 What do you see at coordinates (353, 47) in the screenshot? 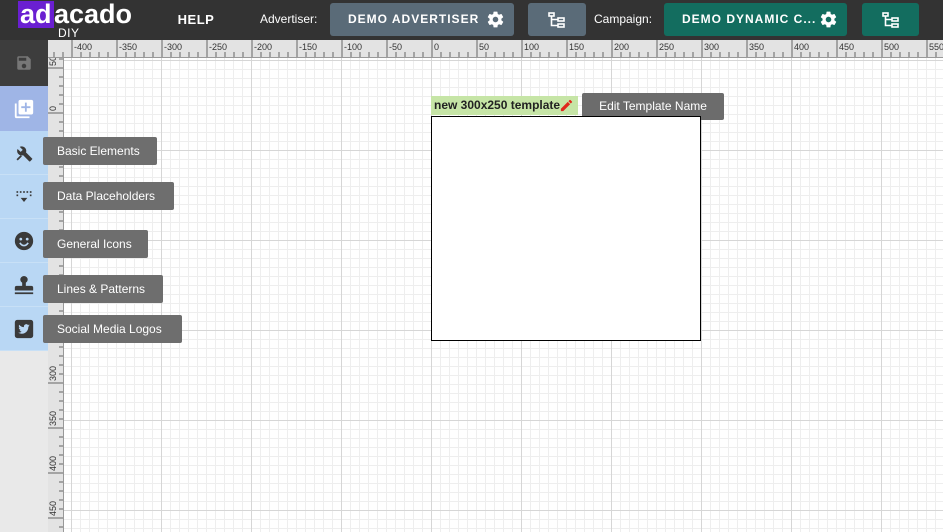
I see `ruler-number: -100` at bounding box center [353, 47].